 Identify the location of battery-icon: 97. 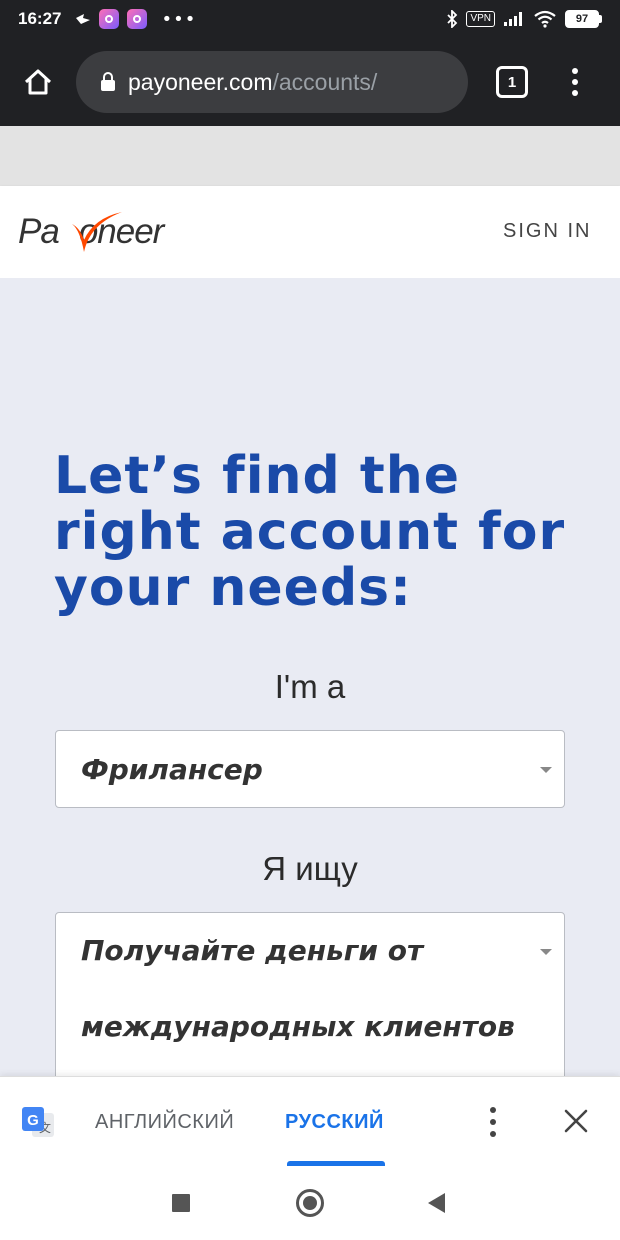
(583, 19).